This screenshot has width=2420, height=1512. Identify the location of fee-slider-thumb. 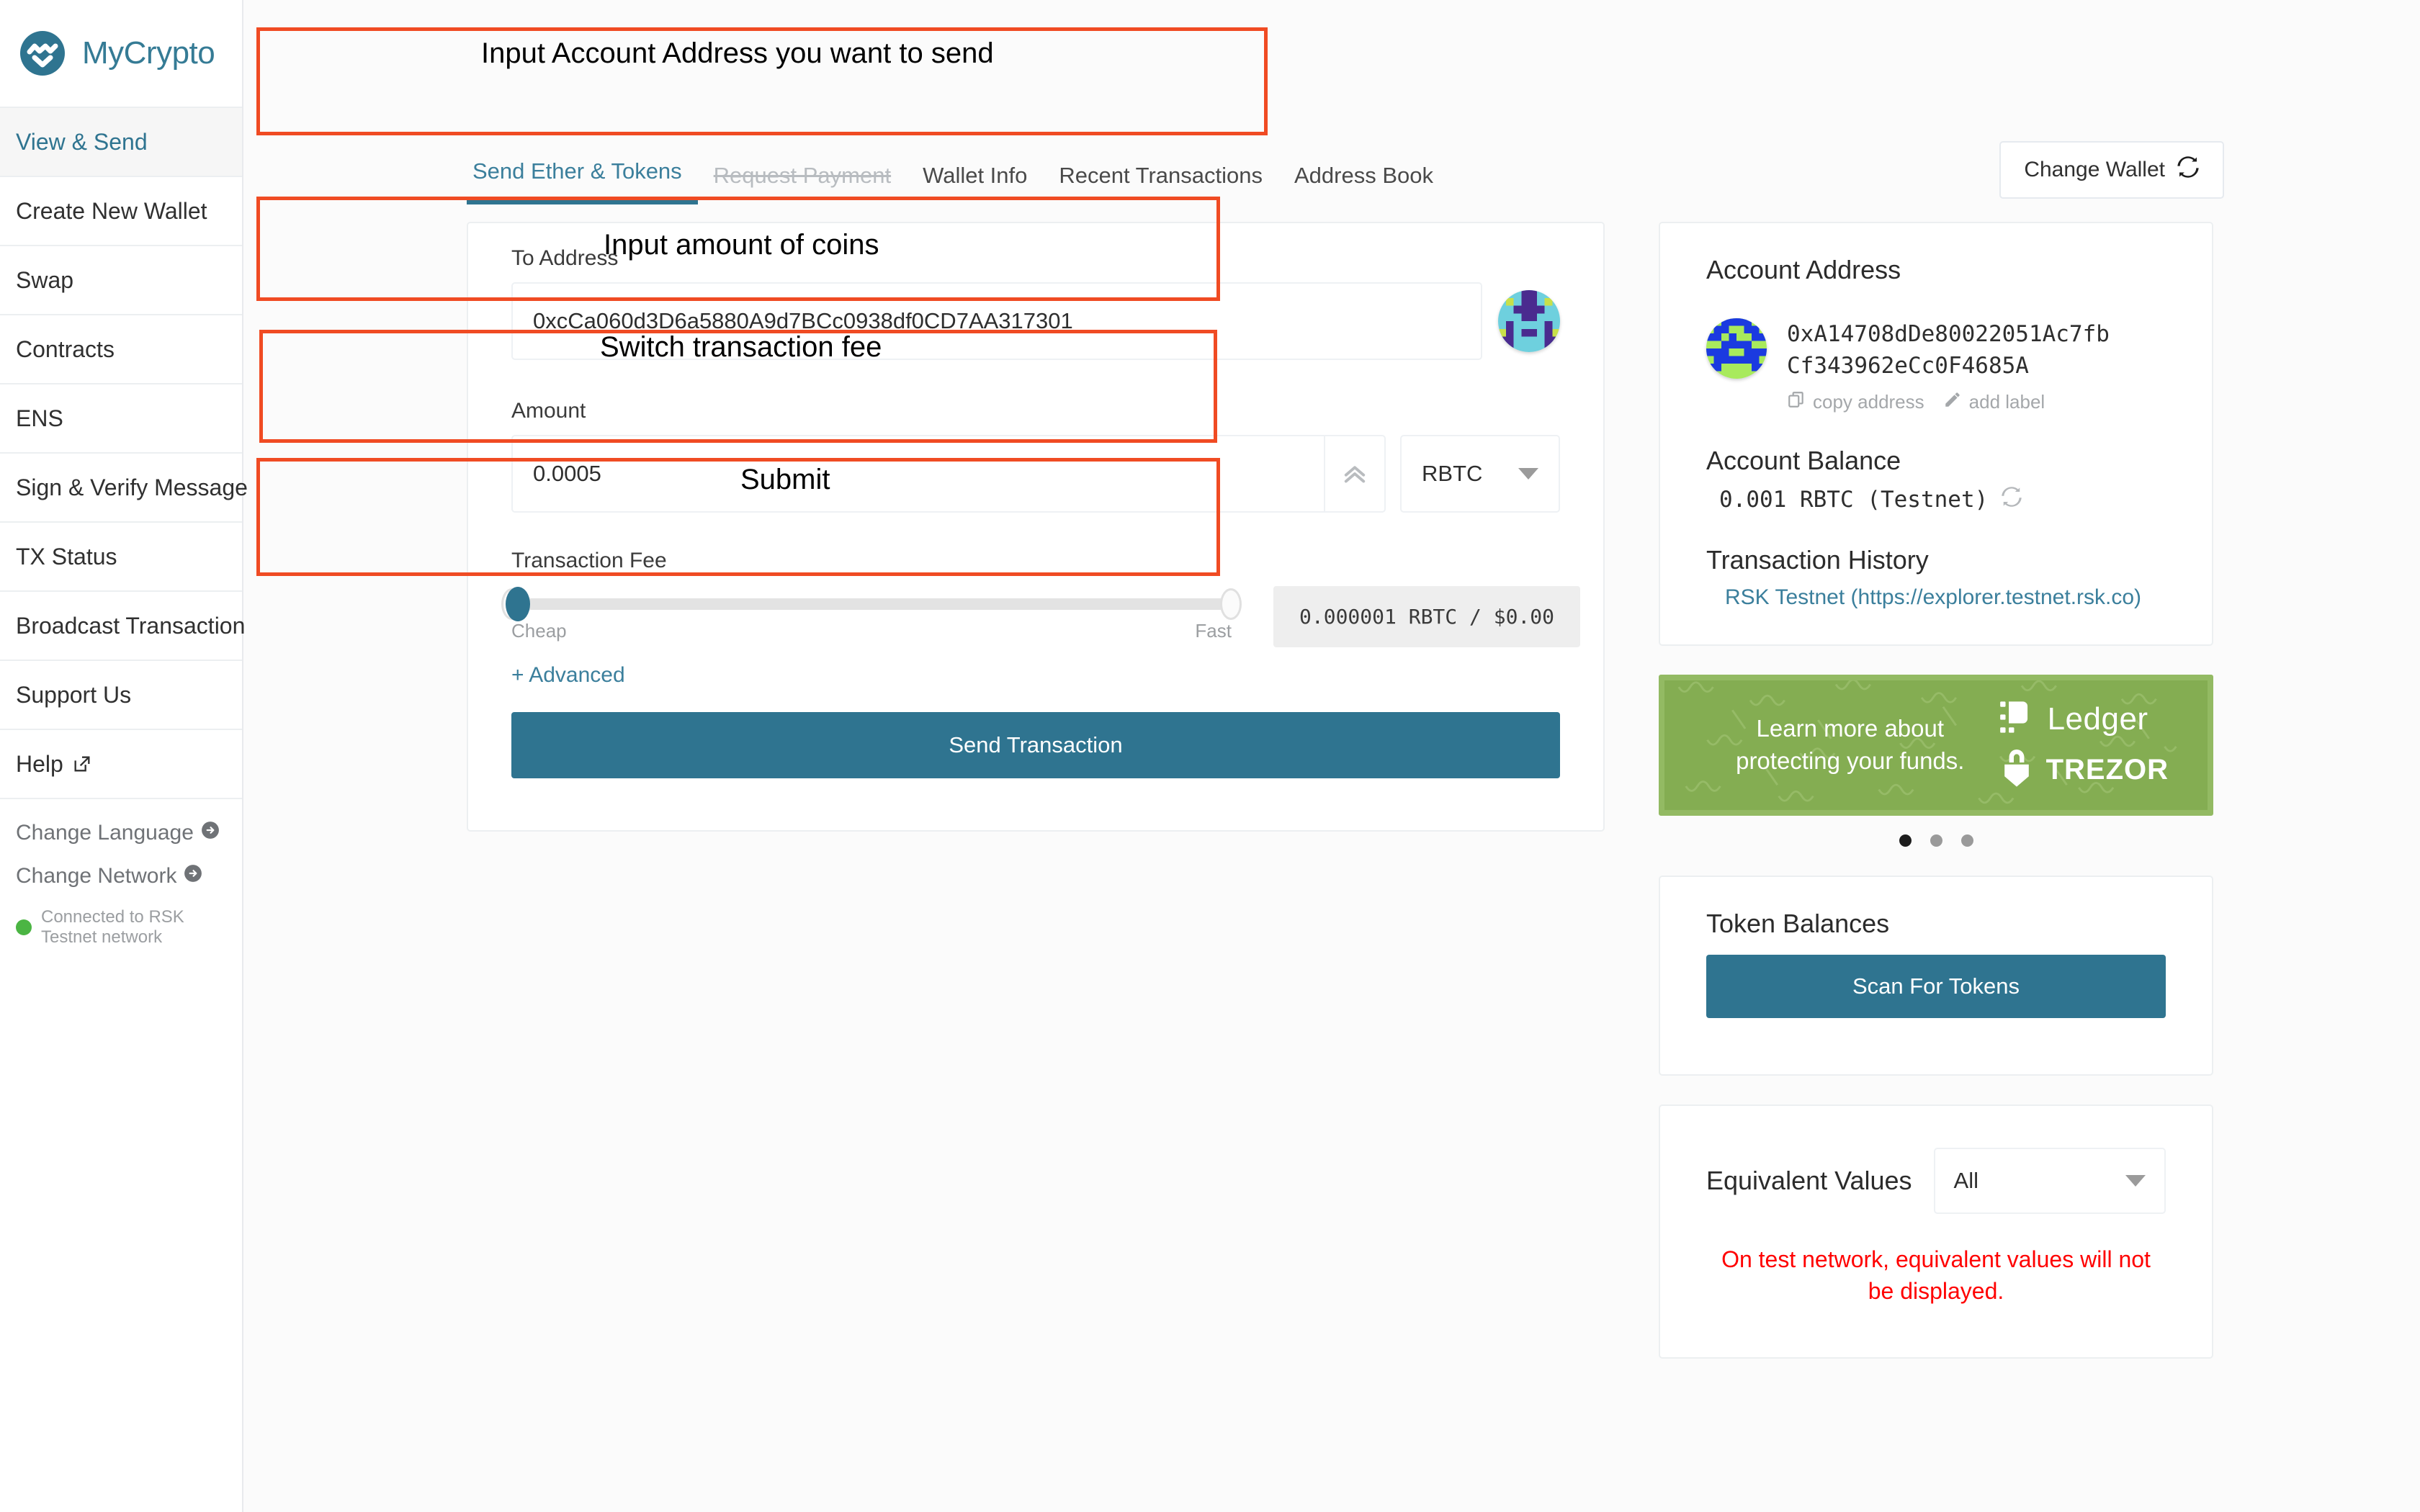
(518, 604).